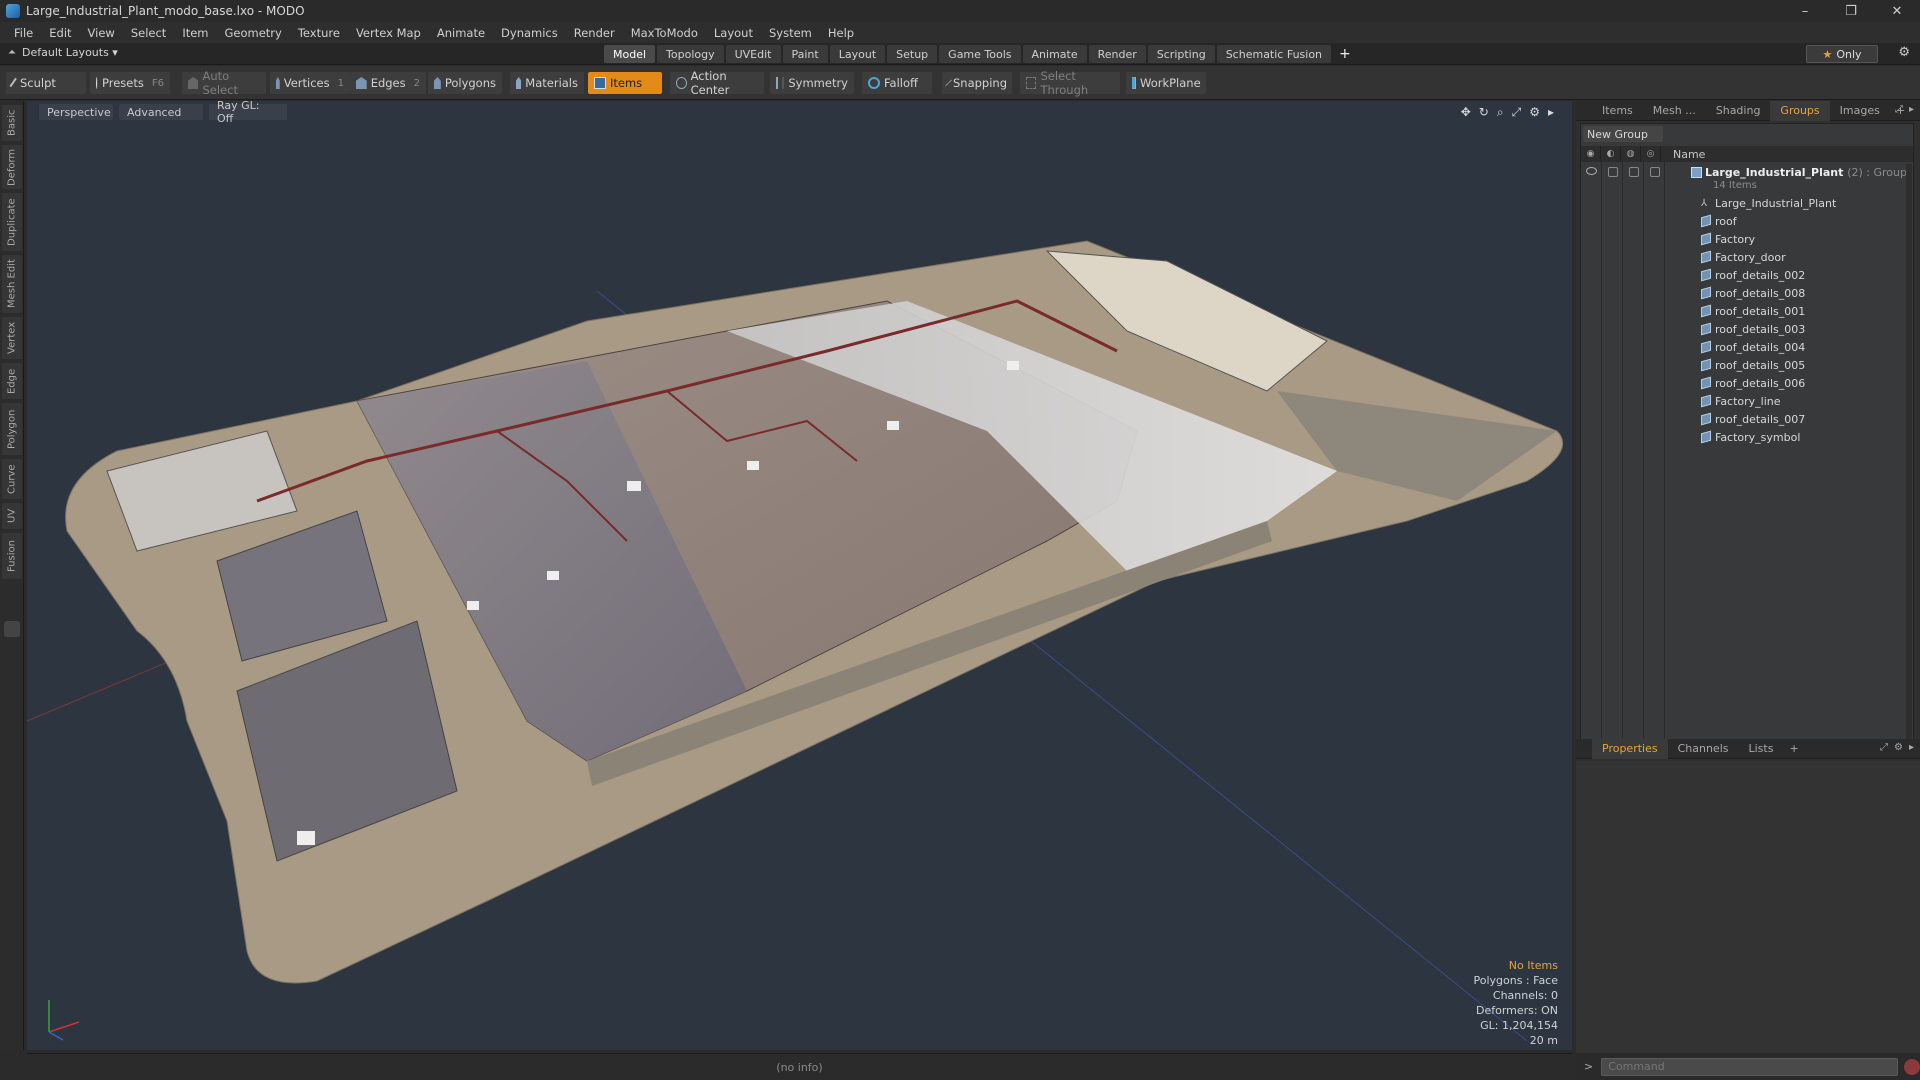  What do you see at coordinates (388, 83) in the screenshot?
I see `edges-button: Edges 2` at bounding box center [388, 83].